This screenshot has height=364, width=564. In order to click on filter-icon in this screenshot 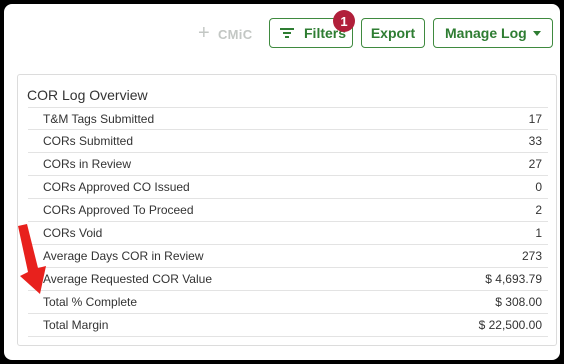, I will do `click(287, 33)`.